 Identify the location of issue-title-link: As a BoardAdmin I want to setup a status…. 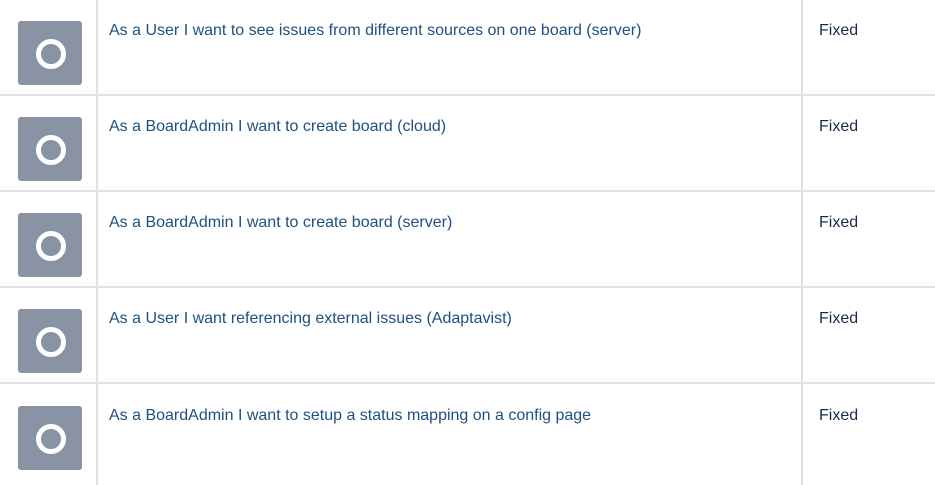
(439, 416).